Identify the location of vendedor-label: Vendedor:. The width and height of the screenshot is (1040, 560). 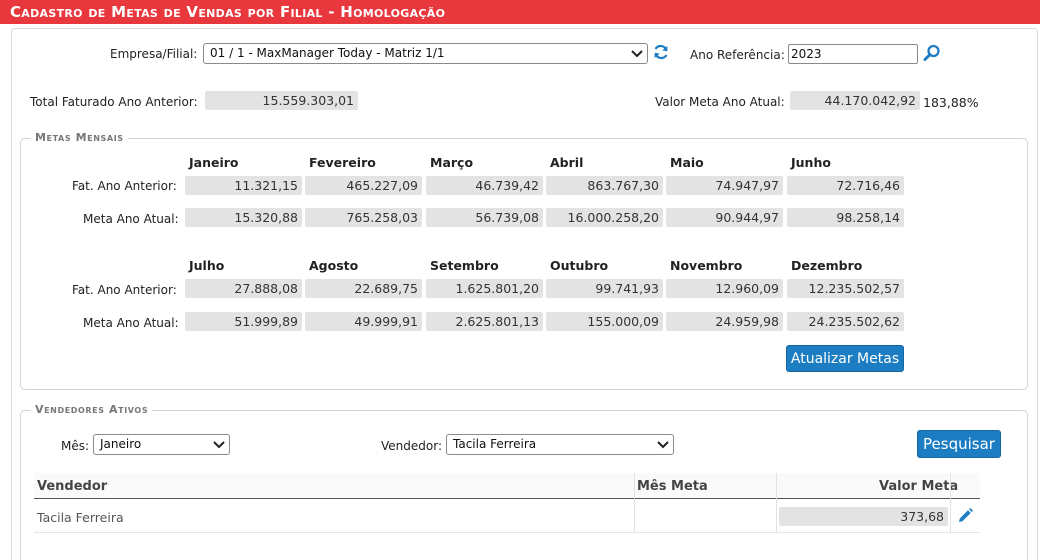
(411, 446).